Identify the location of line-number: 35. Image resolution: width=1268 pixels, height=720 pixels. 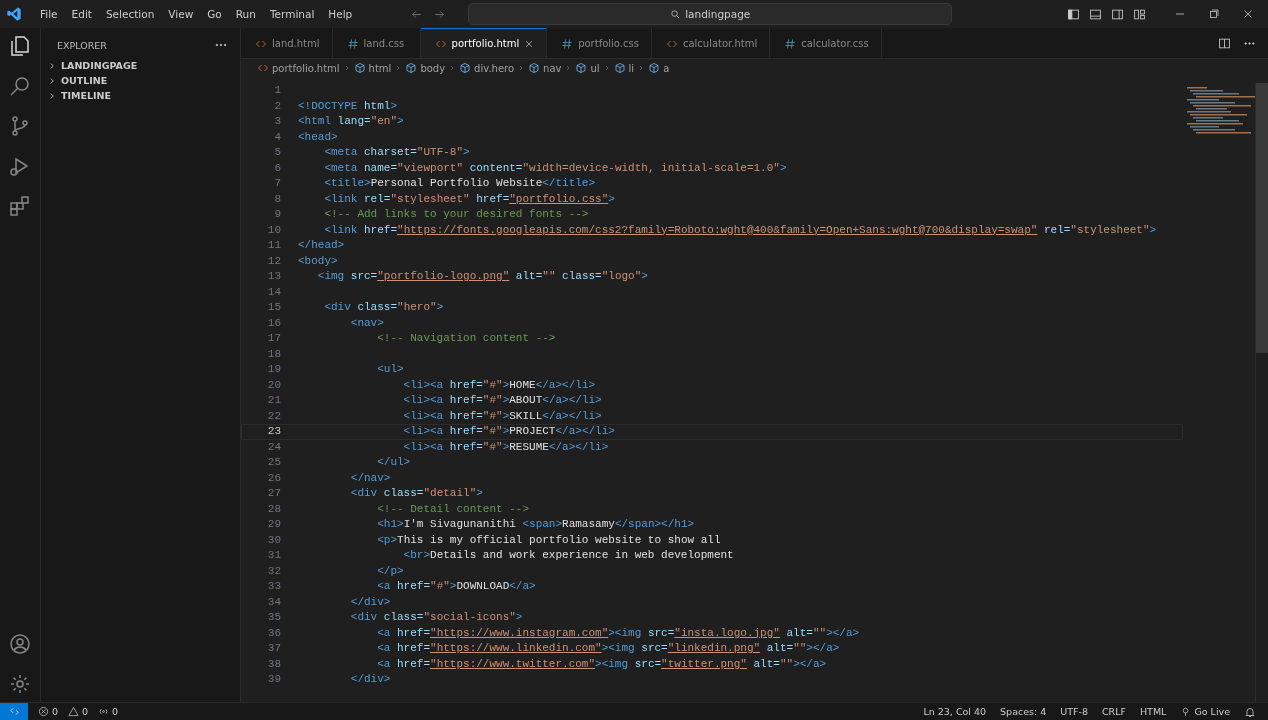
(273, 617).